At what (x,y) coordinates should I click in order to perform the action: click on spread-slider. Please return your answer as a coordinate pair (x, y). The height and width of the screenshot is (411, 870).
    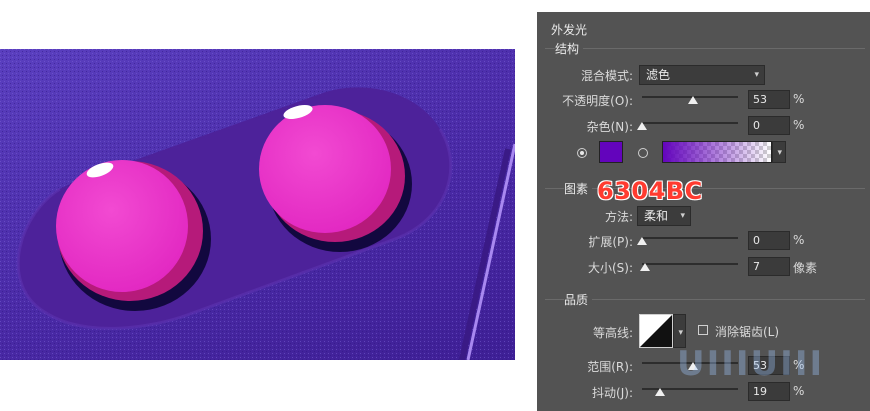
    Looking at the image, I should click on (690, 238).